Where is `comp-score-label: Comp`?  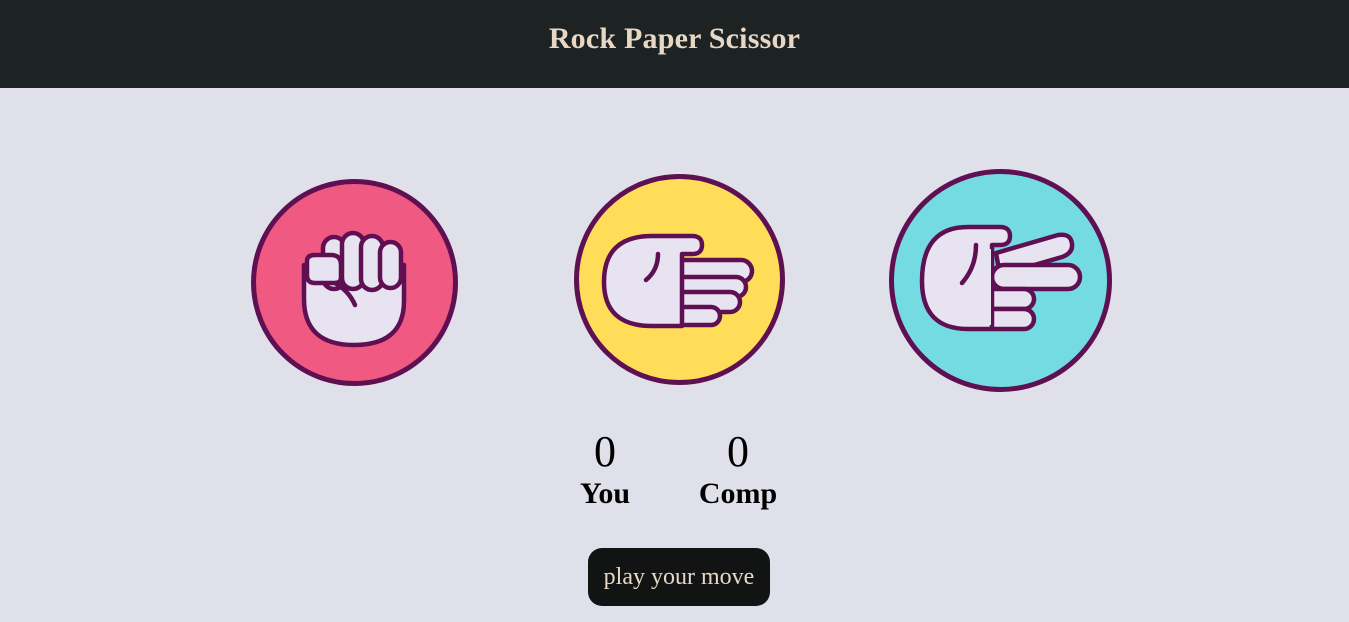
comp-score-label: Comp is located at coordinates (738, 493).